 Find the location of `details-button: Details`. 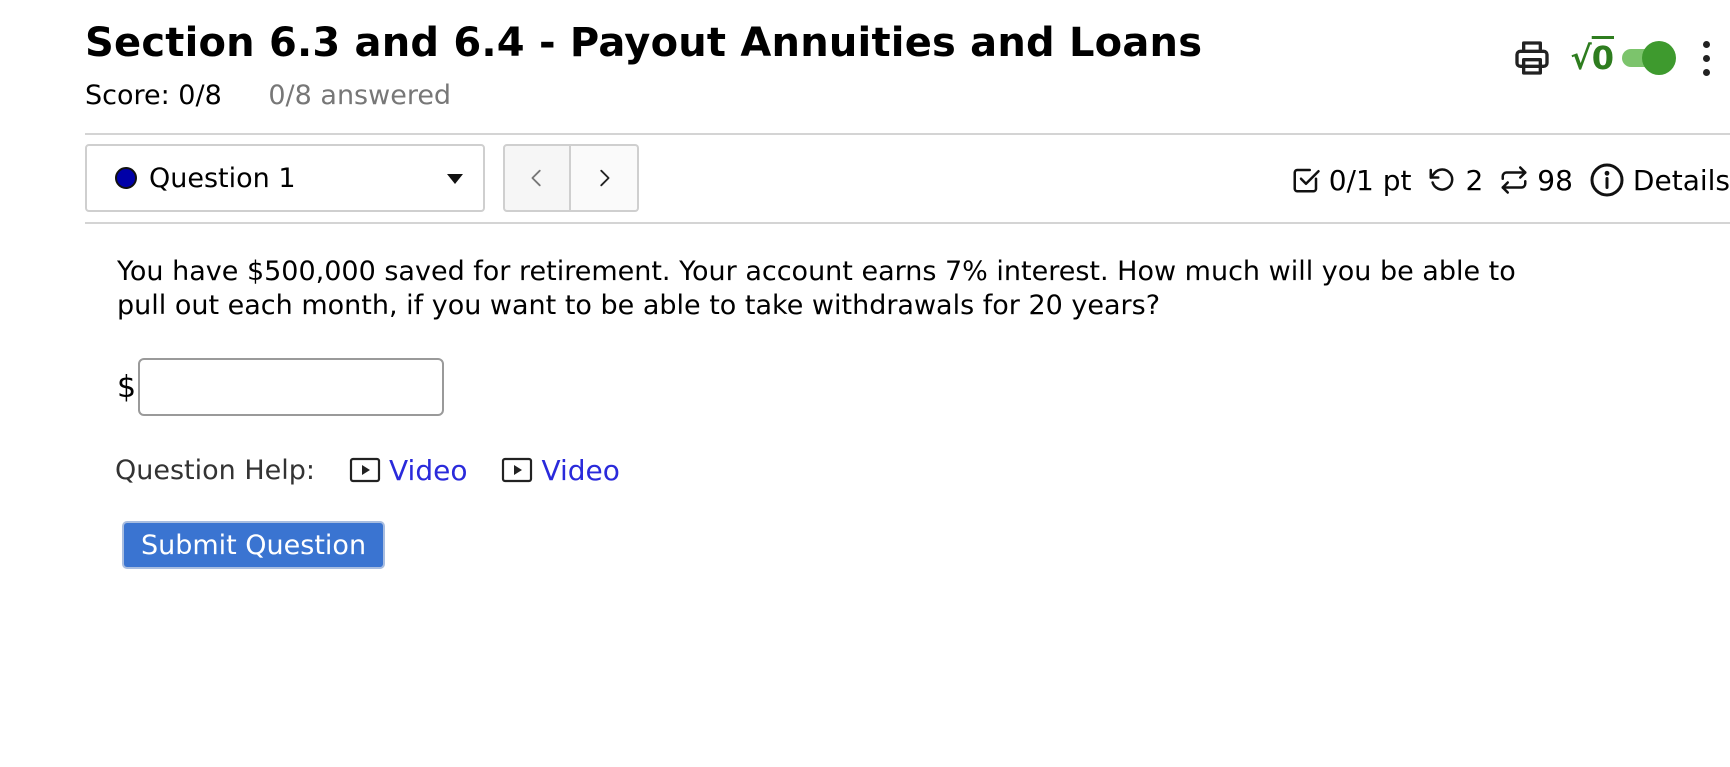

details-button: Details is located at coordinates (1659, 180).